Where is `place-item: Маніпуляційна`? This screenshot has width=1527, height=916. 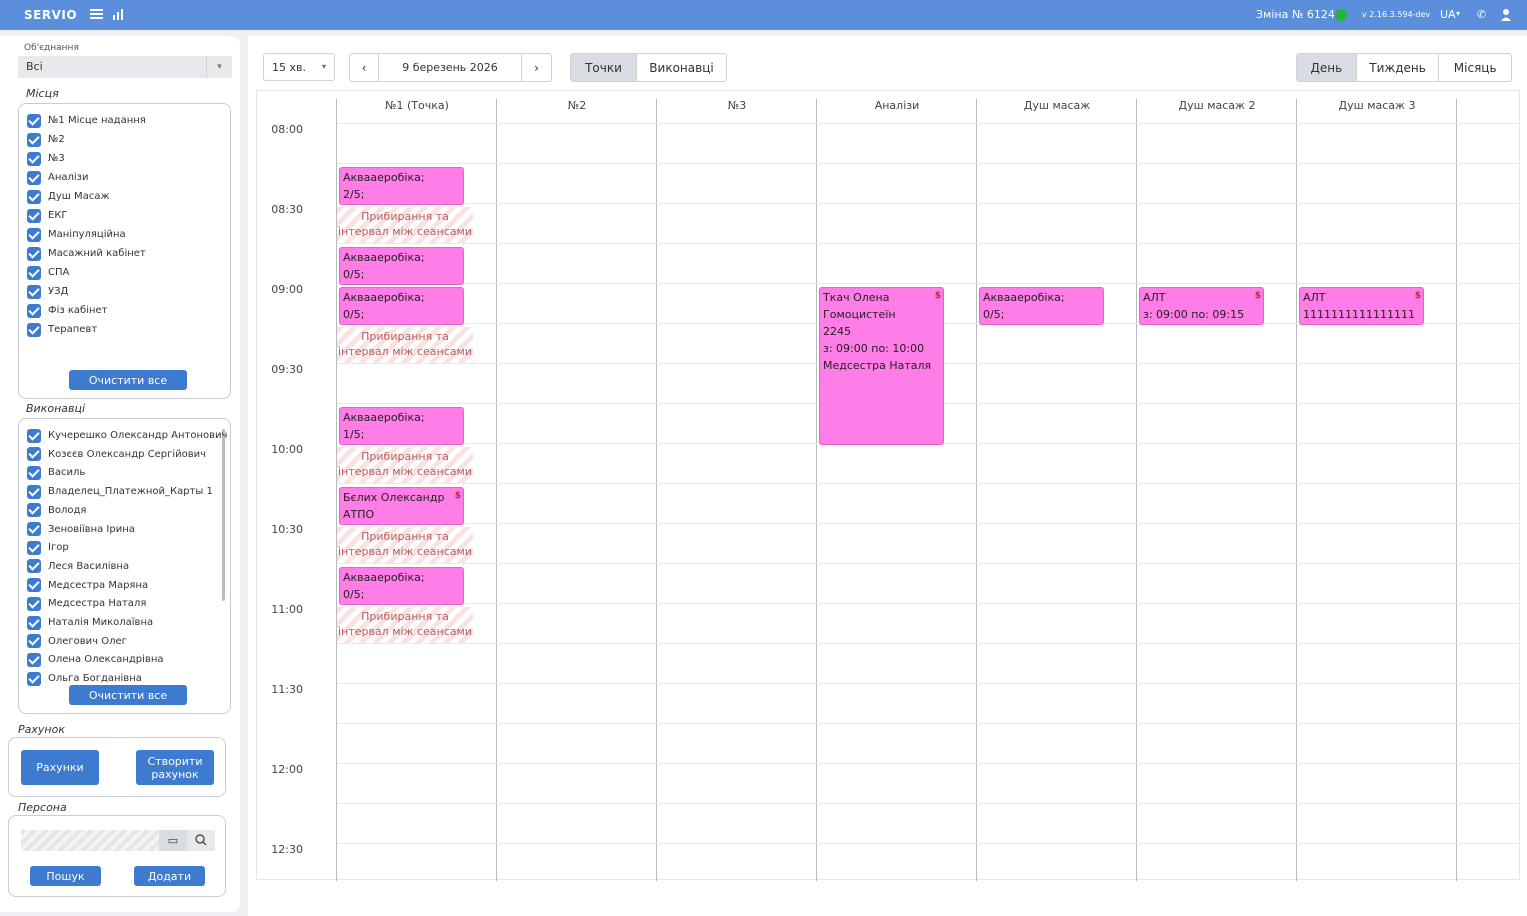 place-item: Маніпуляційна is located at coordinates (76, 234).